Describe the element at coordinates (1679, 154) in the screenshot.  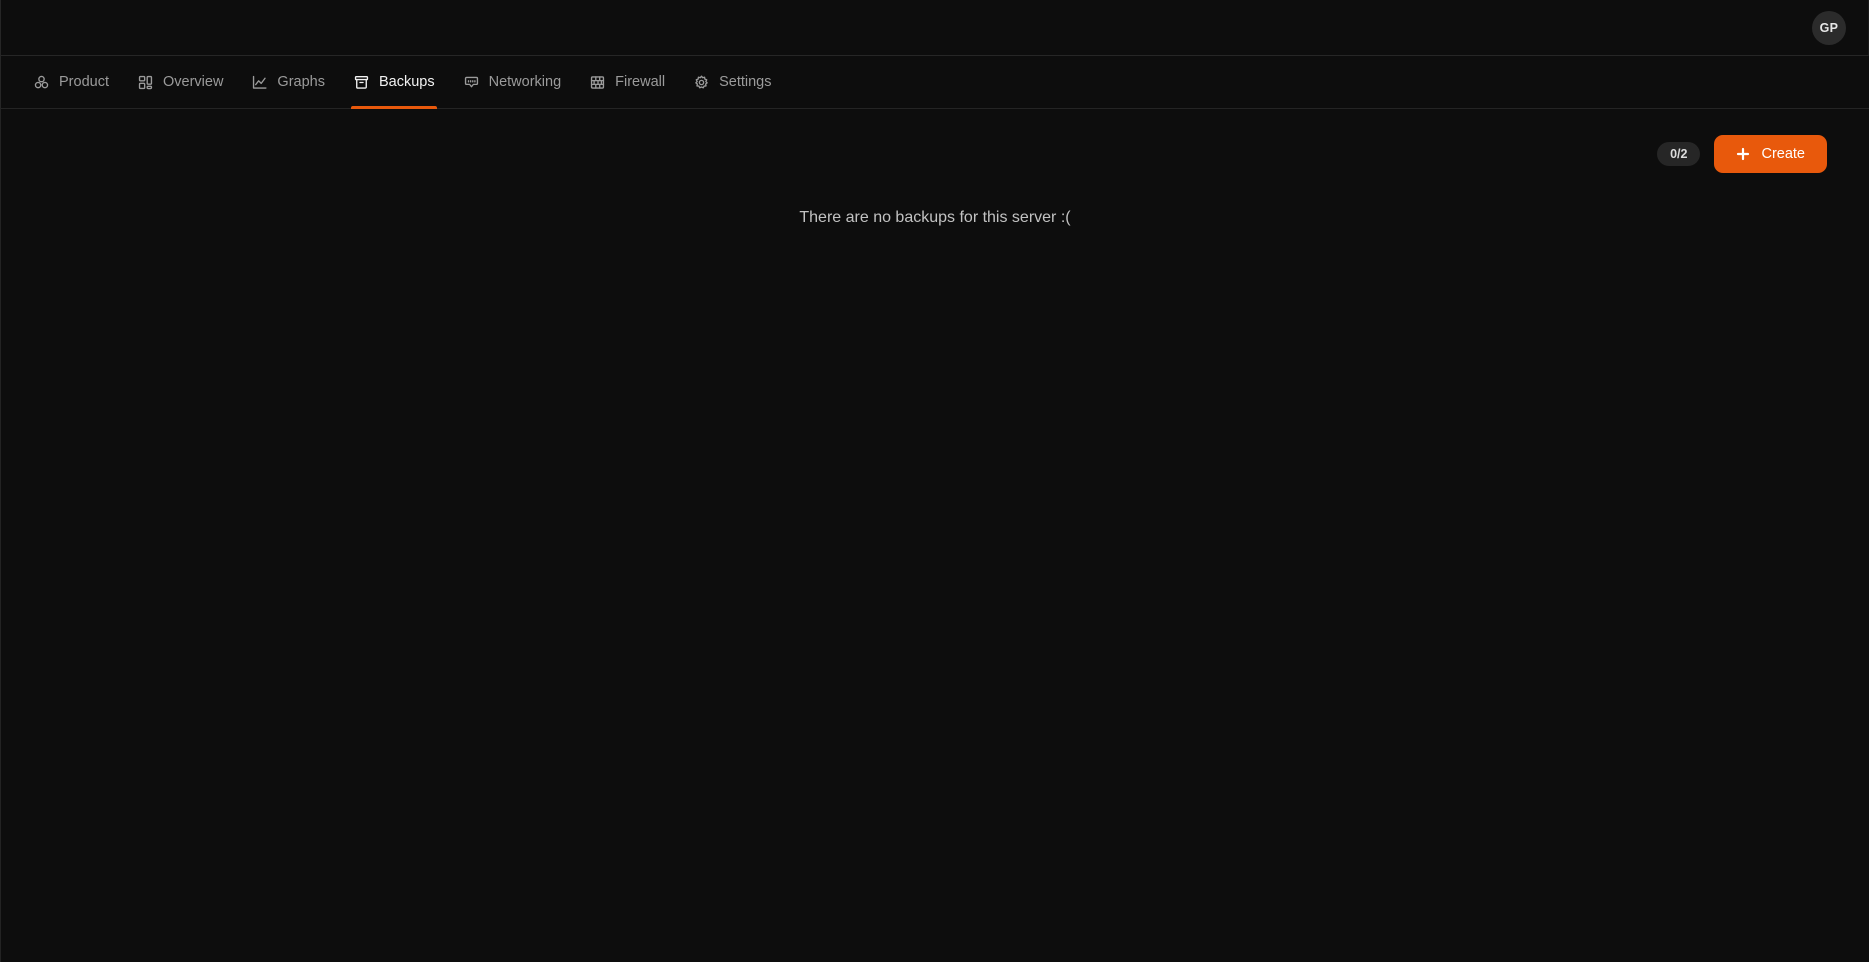
I see `backup-count-badge: 0/2` at that location.